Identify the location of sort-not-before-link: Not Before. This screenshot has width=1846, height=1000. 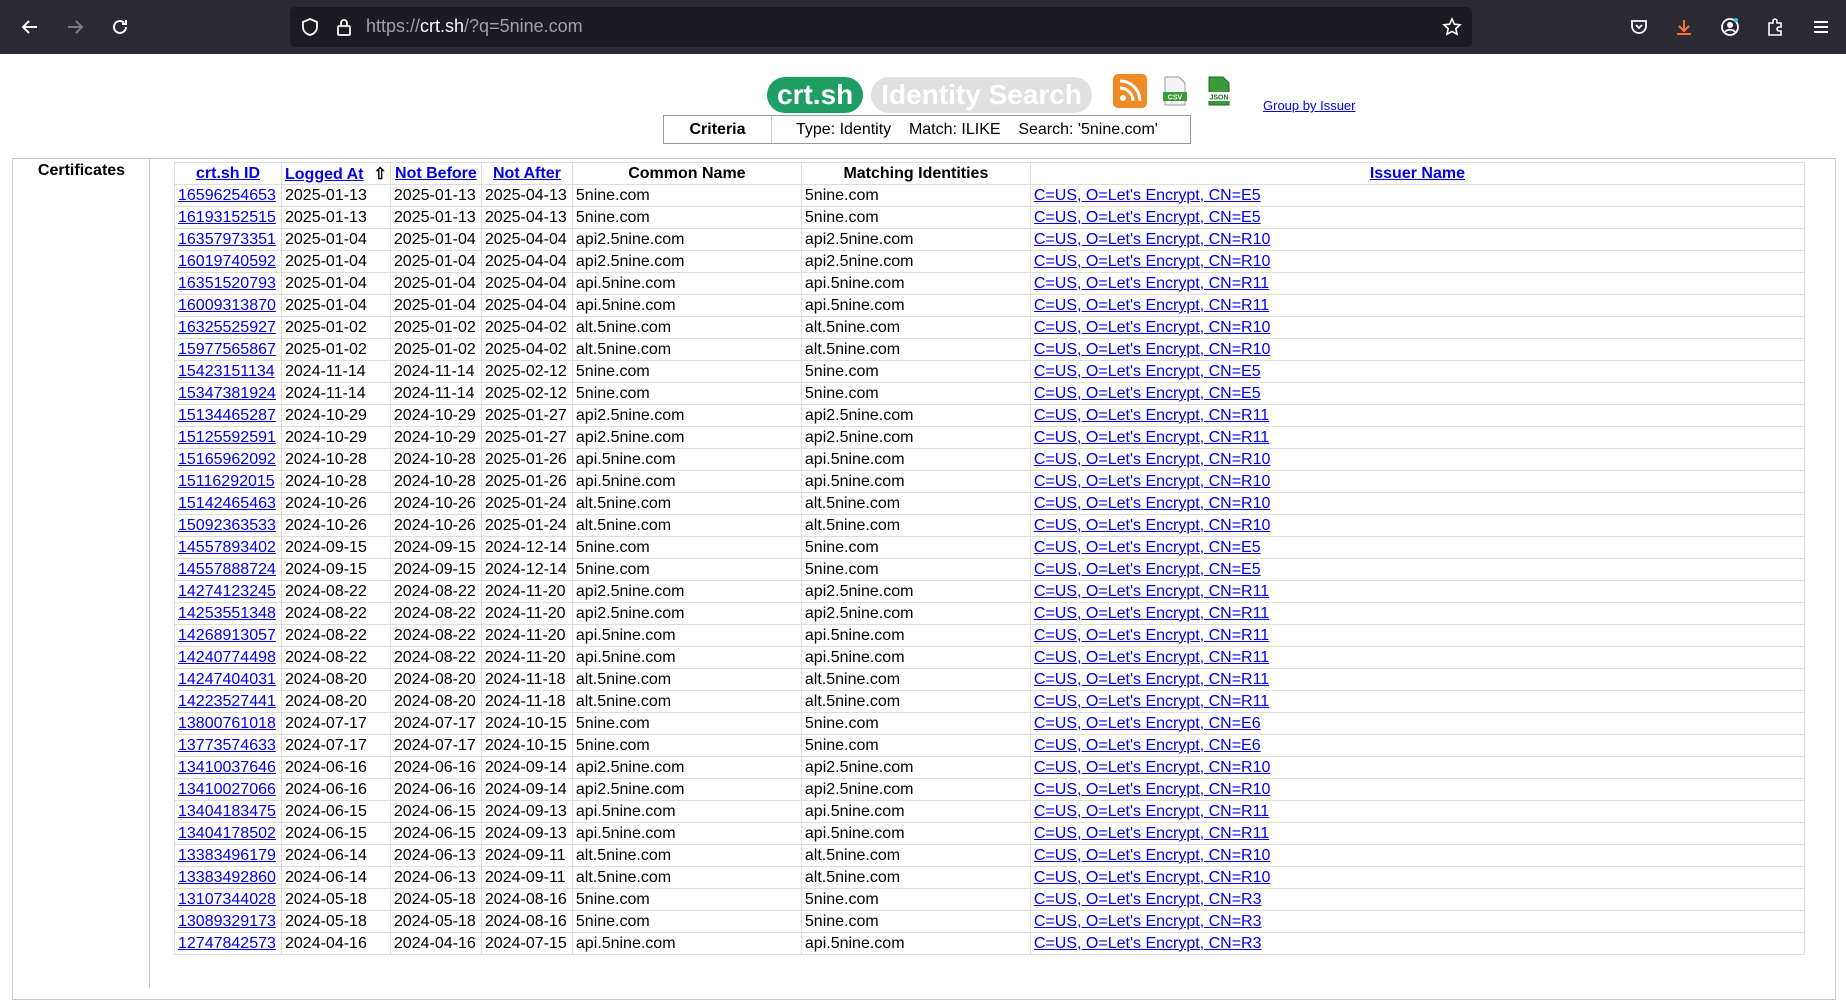
(436, 173).